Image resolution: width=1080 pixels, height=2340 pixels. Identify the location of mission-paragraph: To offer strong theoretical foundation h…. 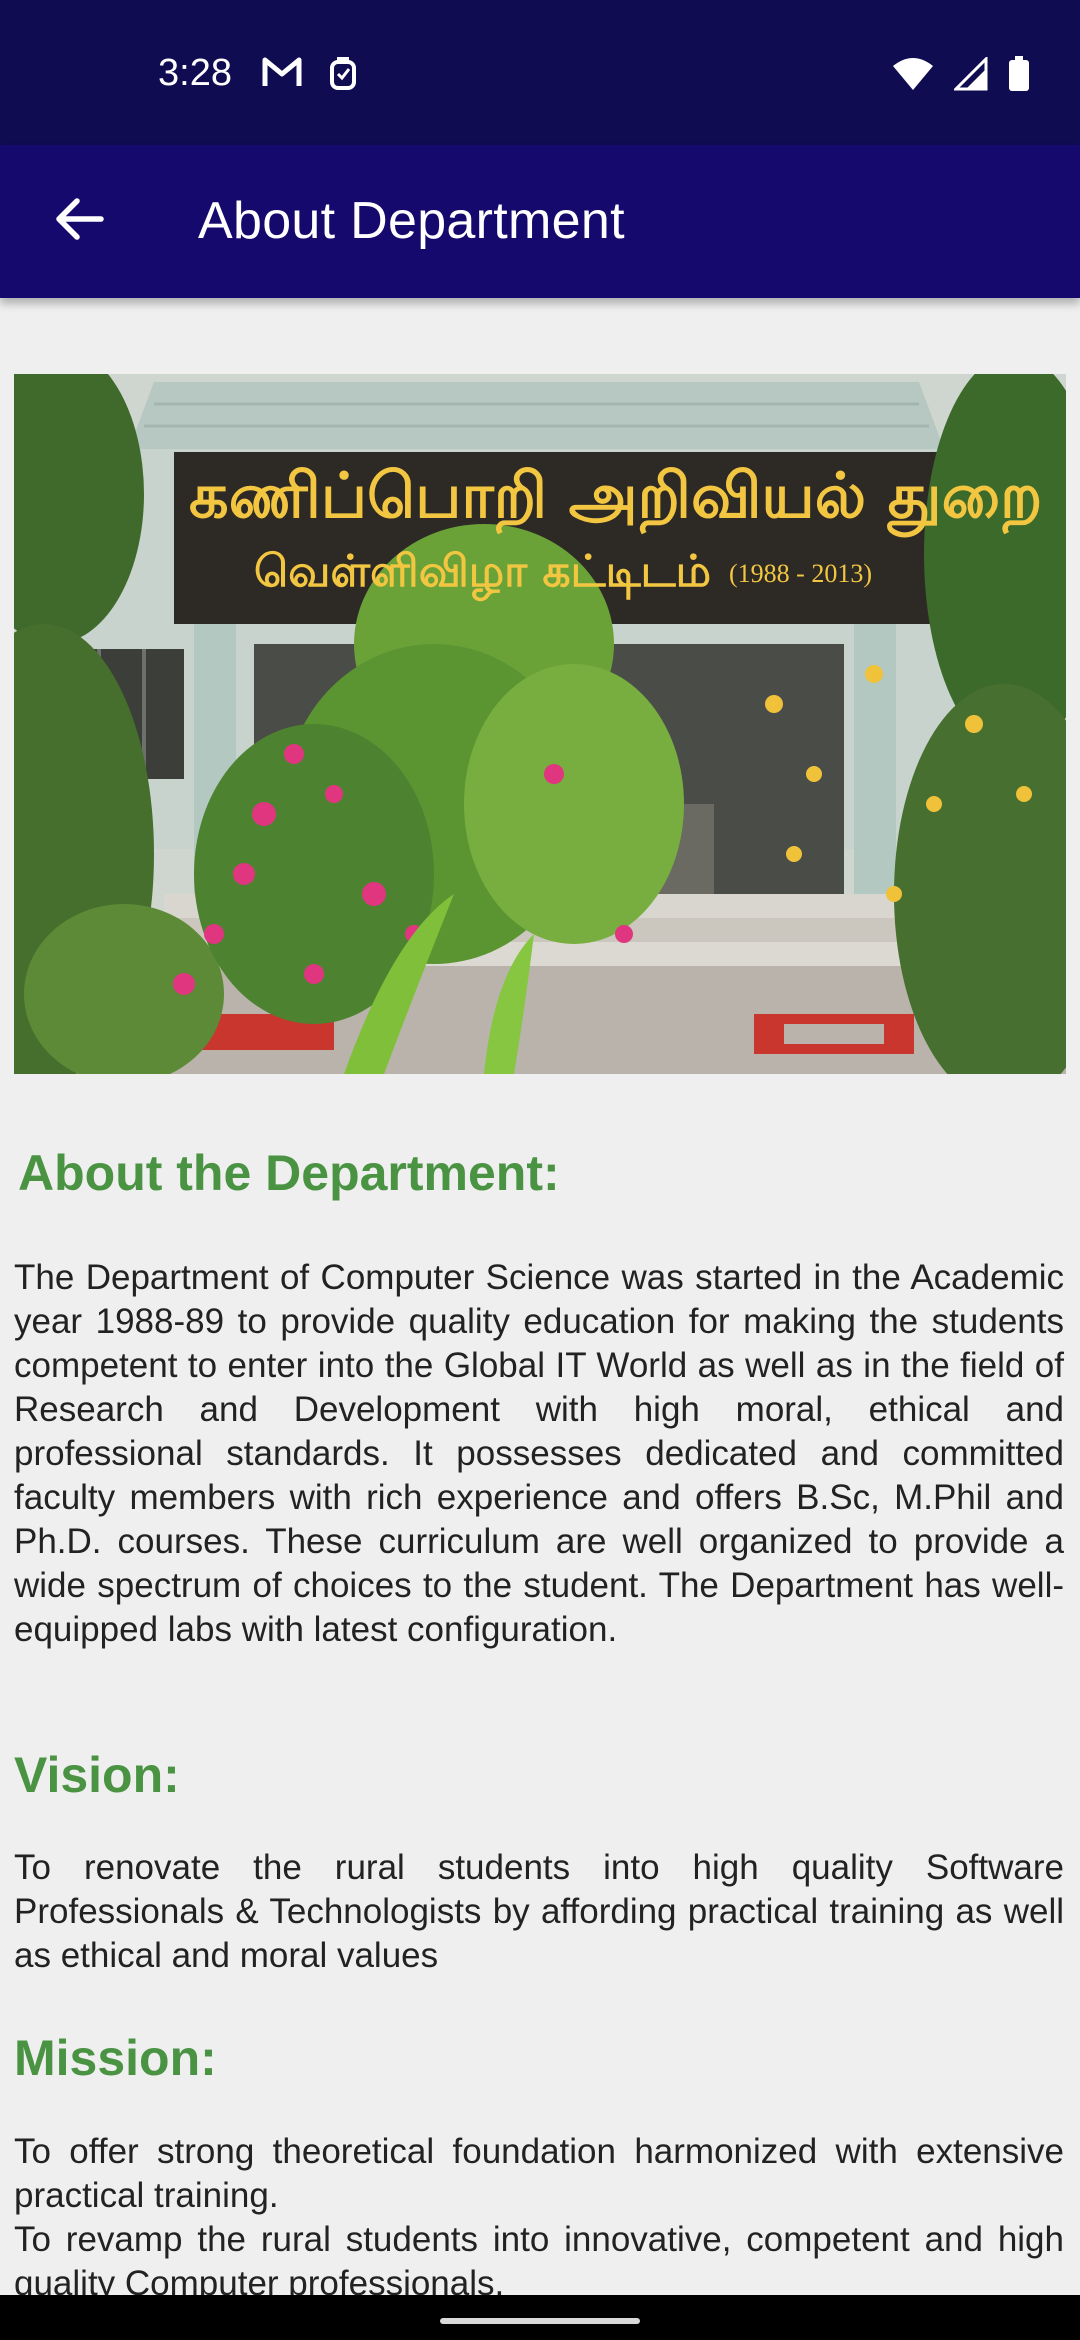
(539, 2212).